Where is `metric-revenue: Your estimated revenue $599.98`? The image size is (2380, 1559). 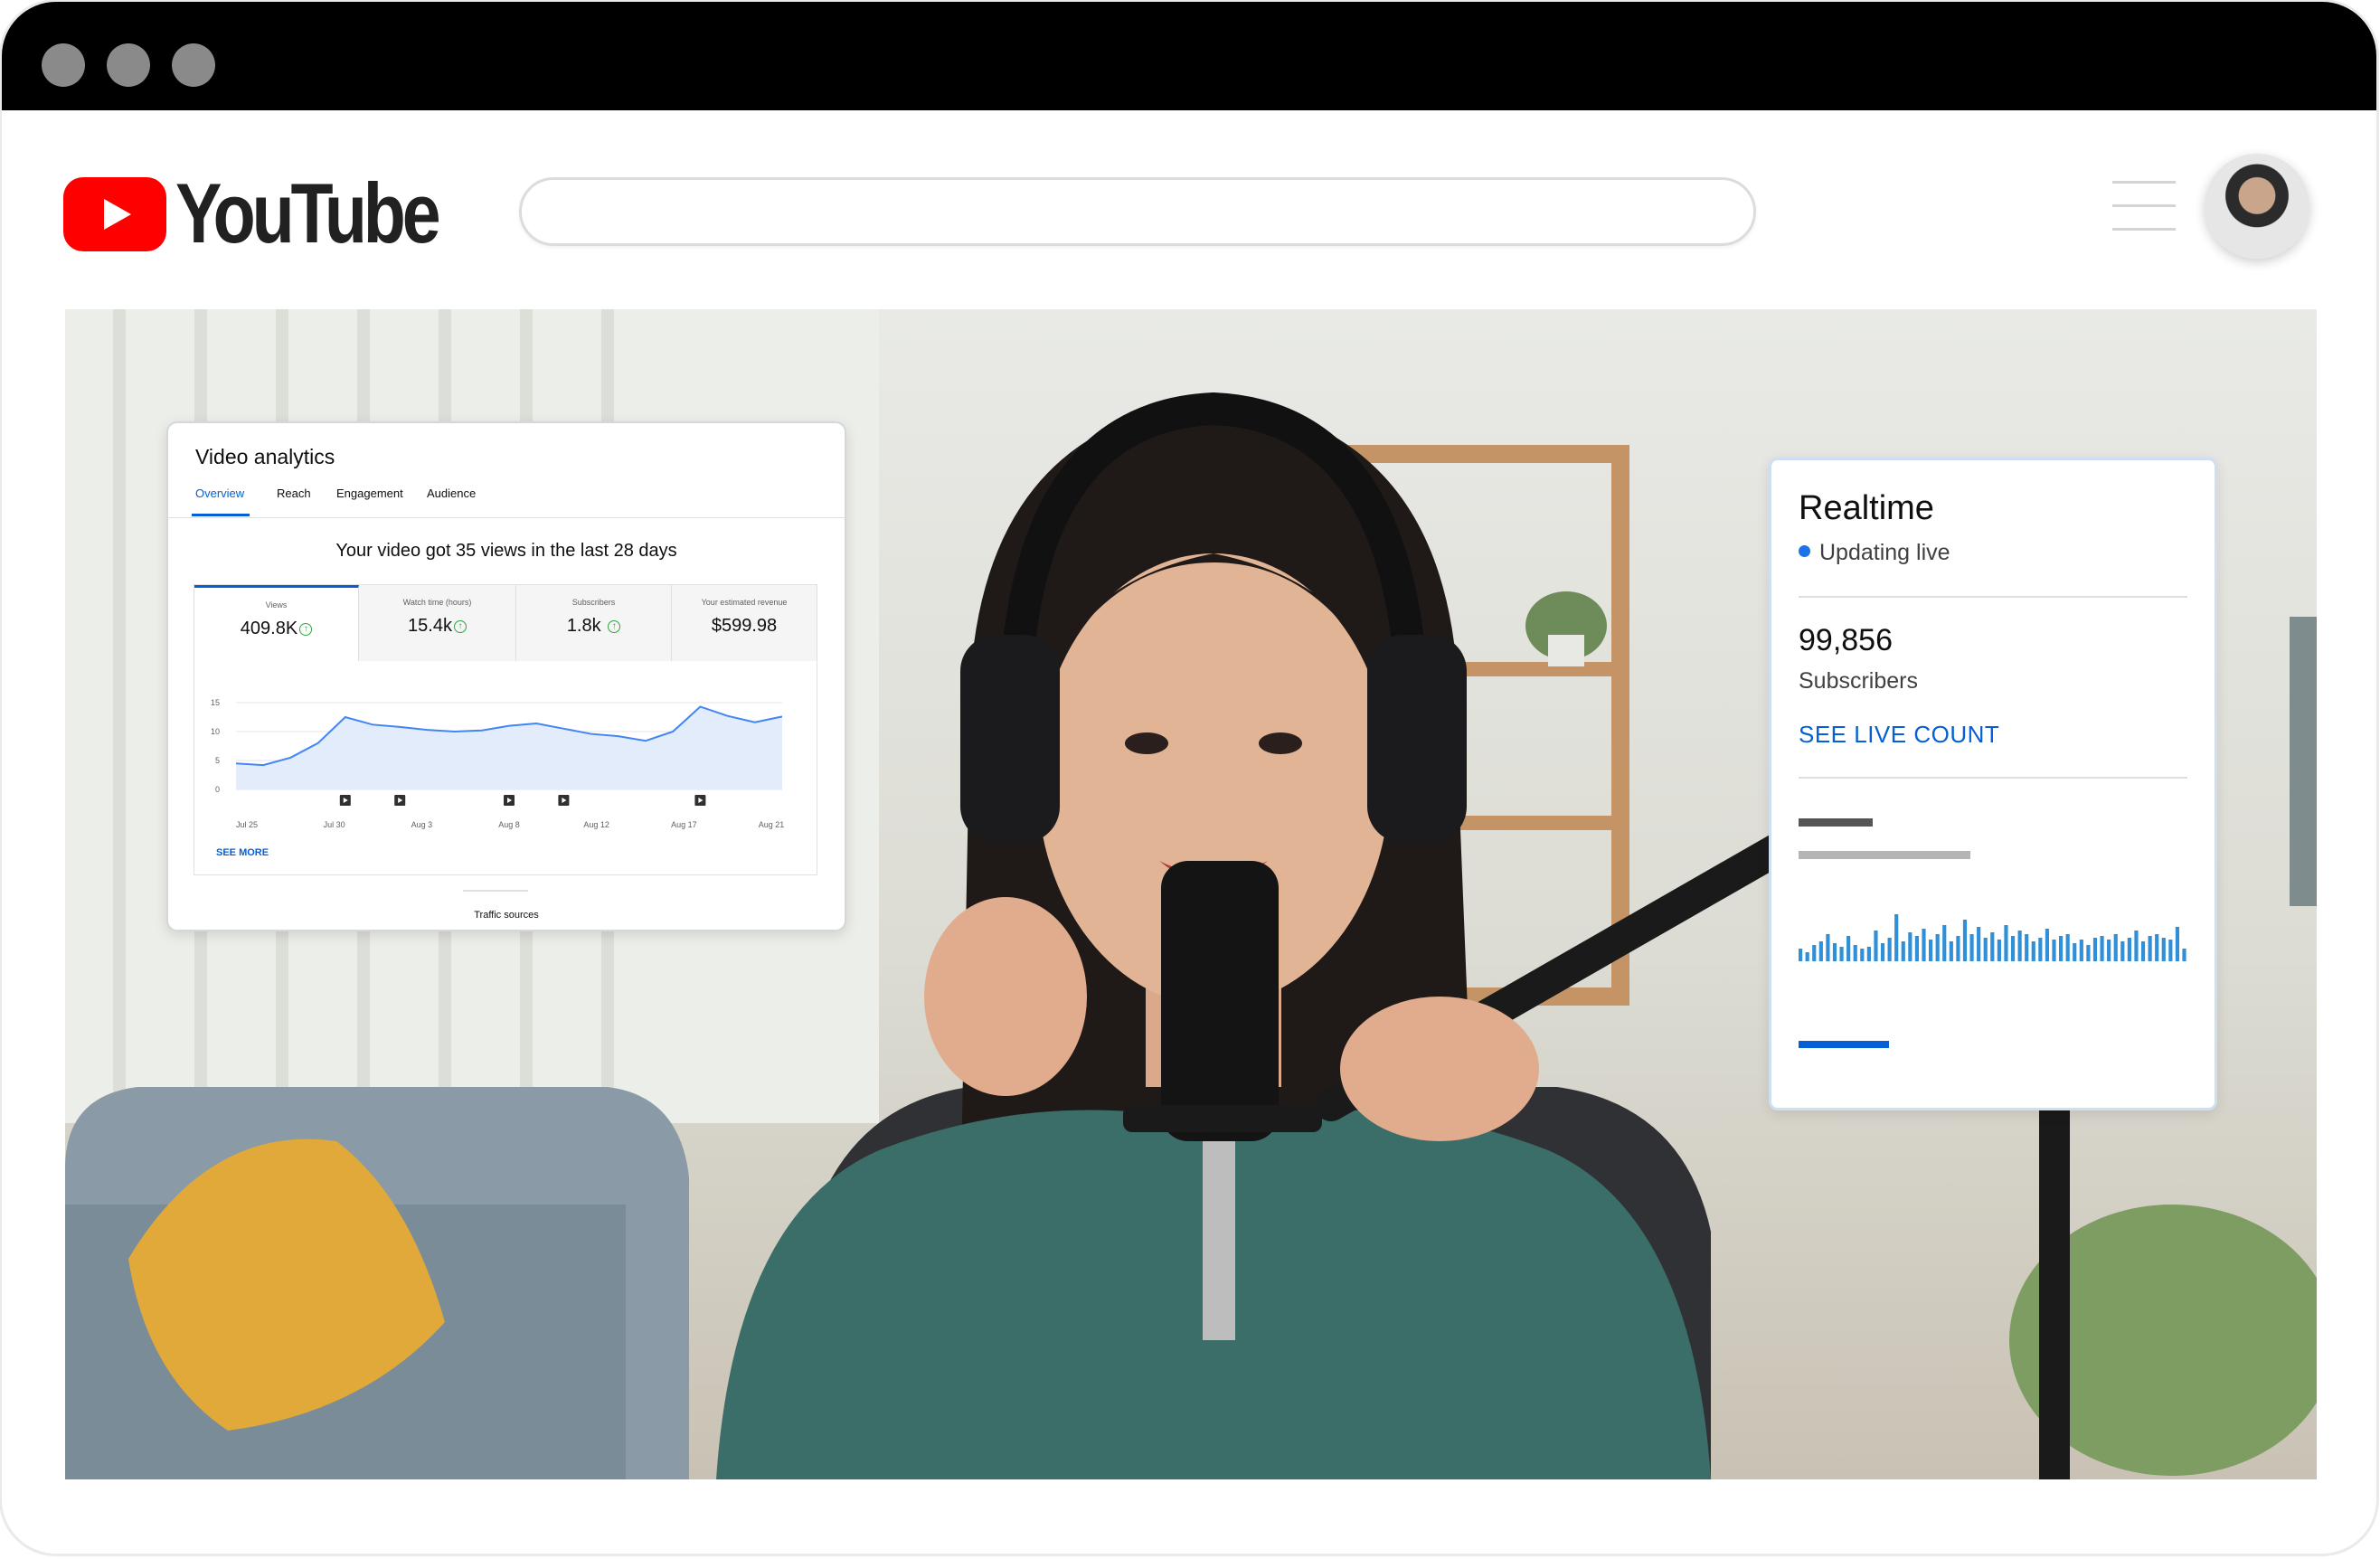
metric-revenue: Your estimated revenue $599.98 is located at coordinates (745, 623).